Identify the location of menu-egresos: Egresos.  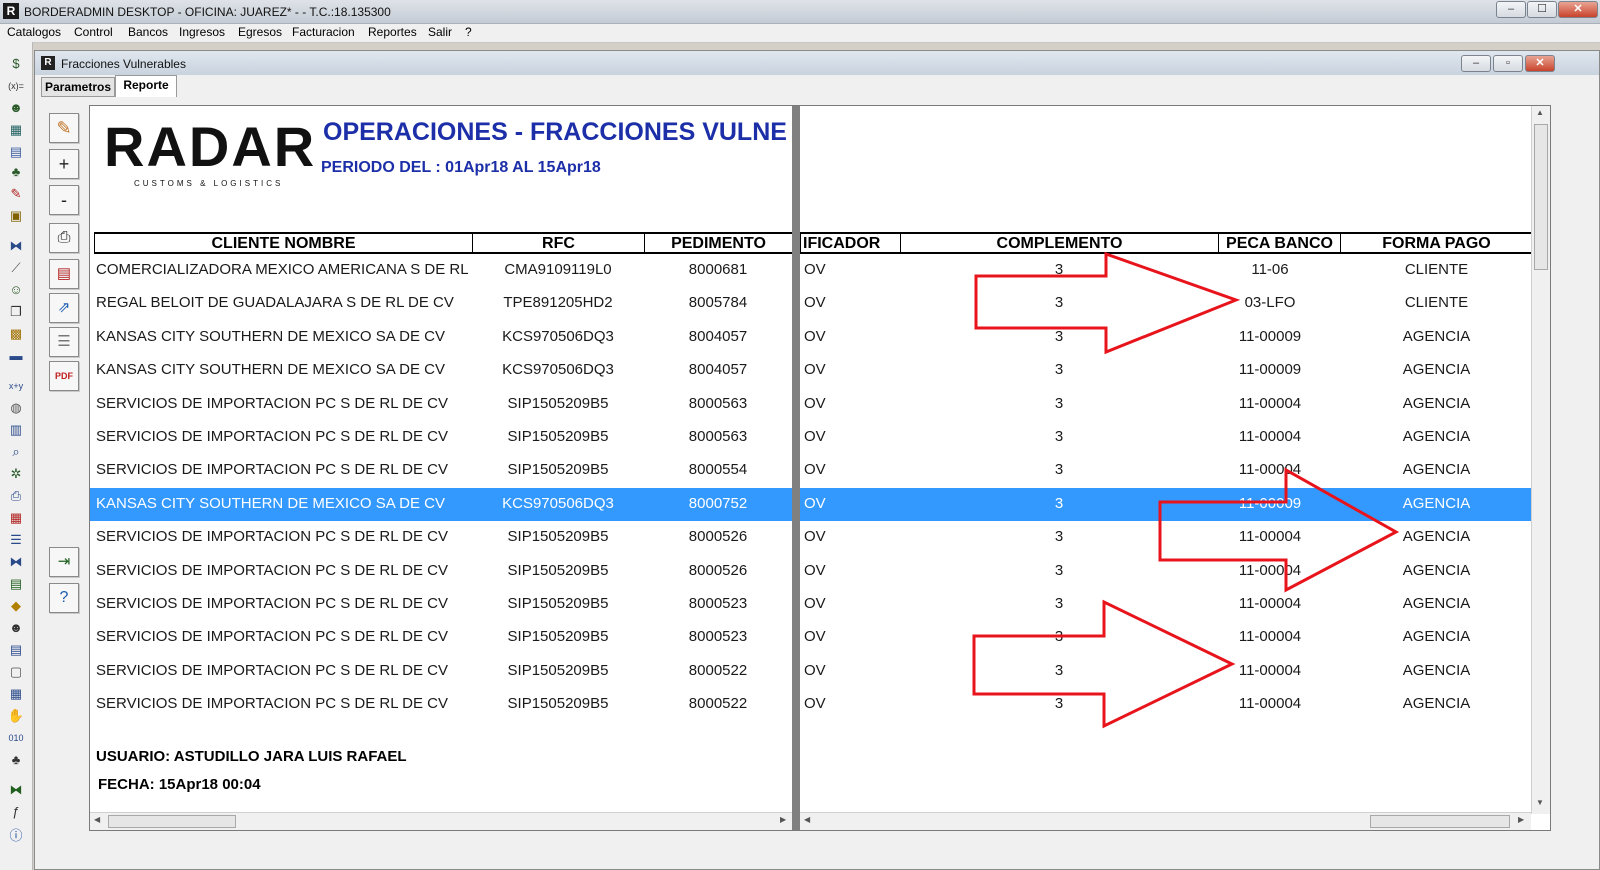
(260, 32).